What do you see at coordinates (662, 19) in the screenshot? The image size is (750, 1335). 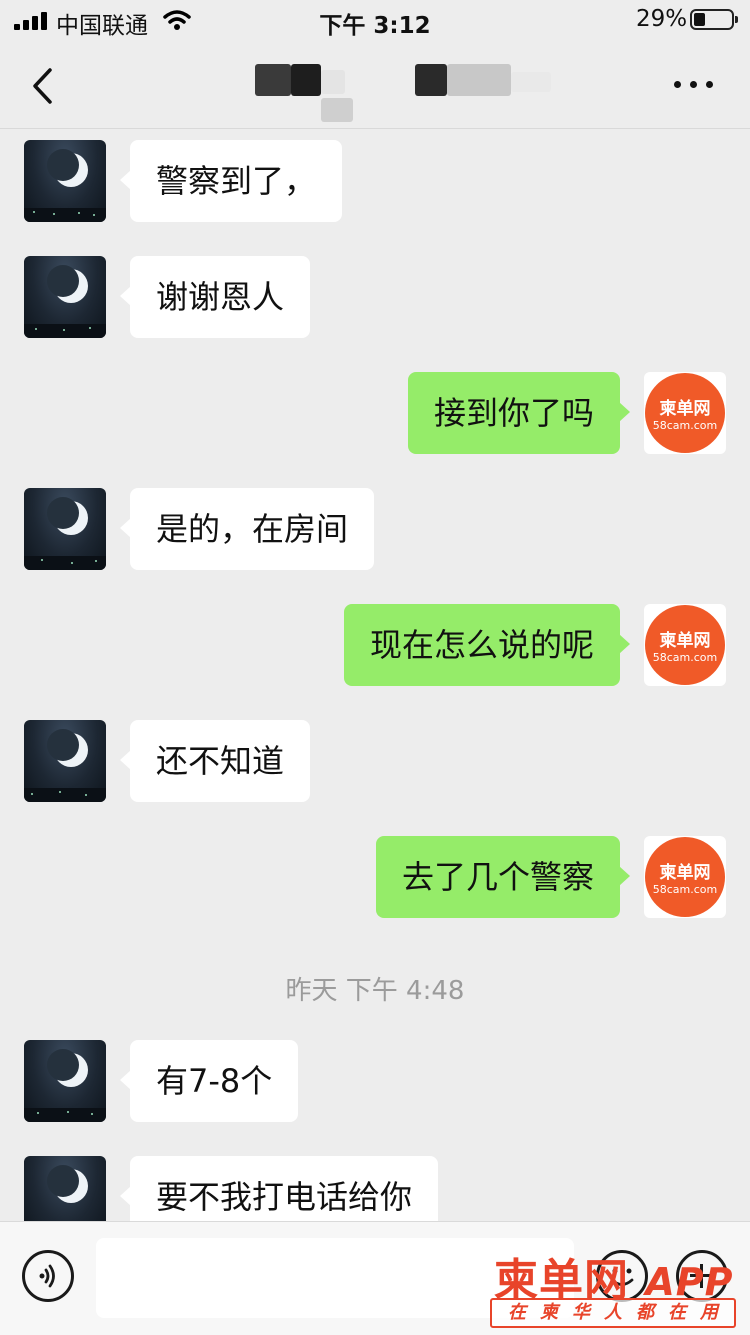 I see `battery-percent: 29%` at bounding box center [662, 19].